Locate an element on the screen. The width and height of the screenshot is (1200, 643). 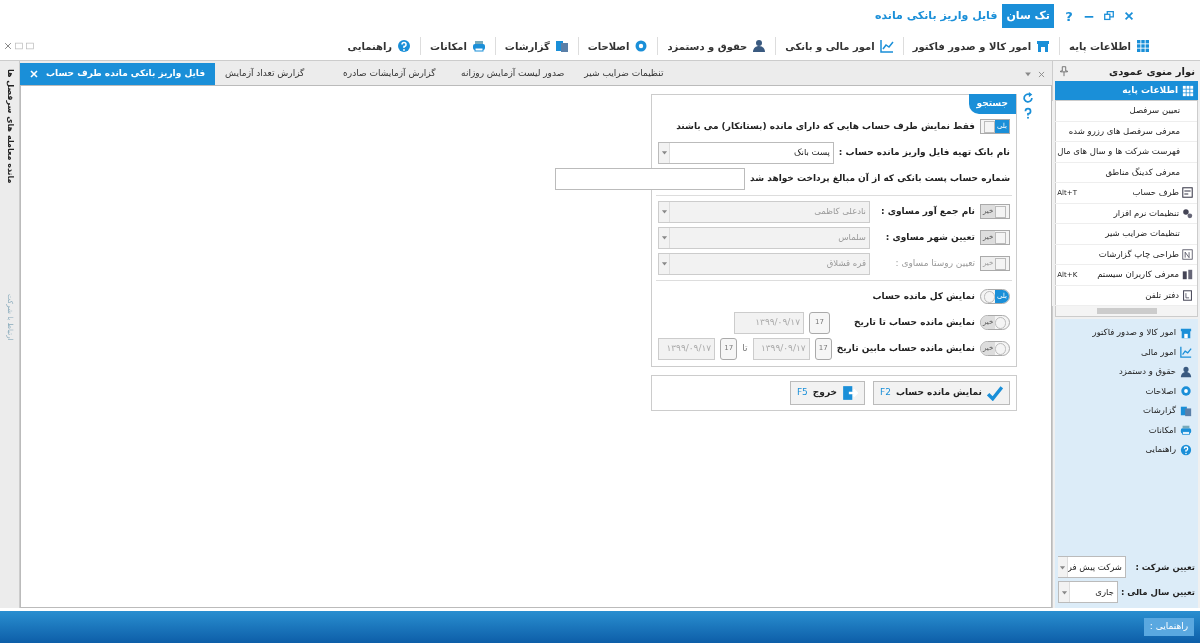
status-label: راهنمایی : is located at coordinates (1168, 627).